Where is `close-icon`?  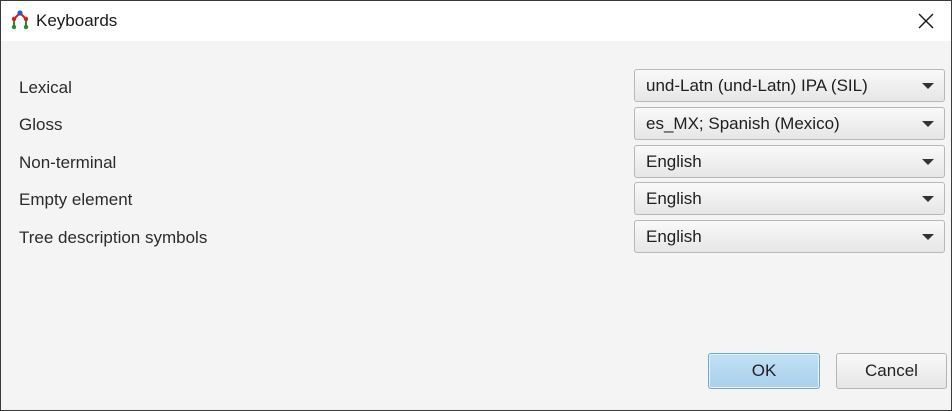 close-icon is located at coordinates (926, 21).